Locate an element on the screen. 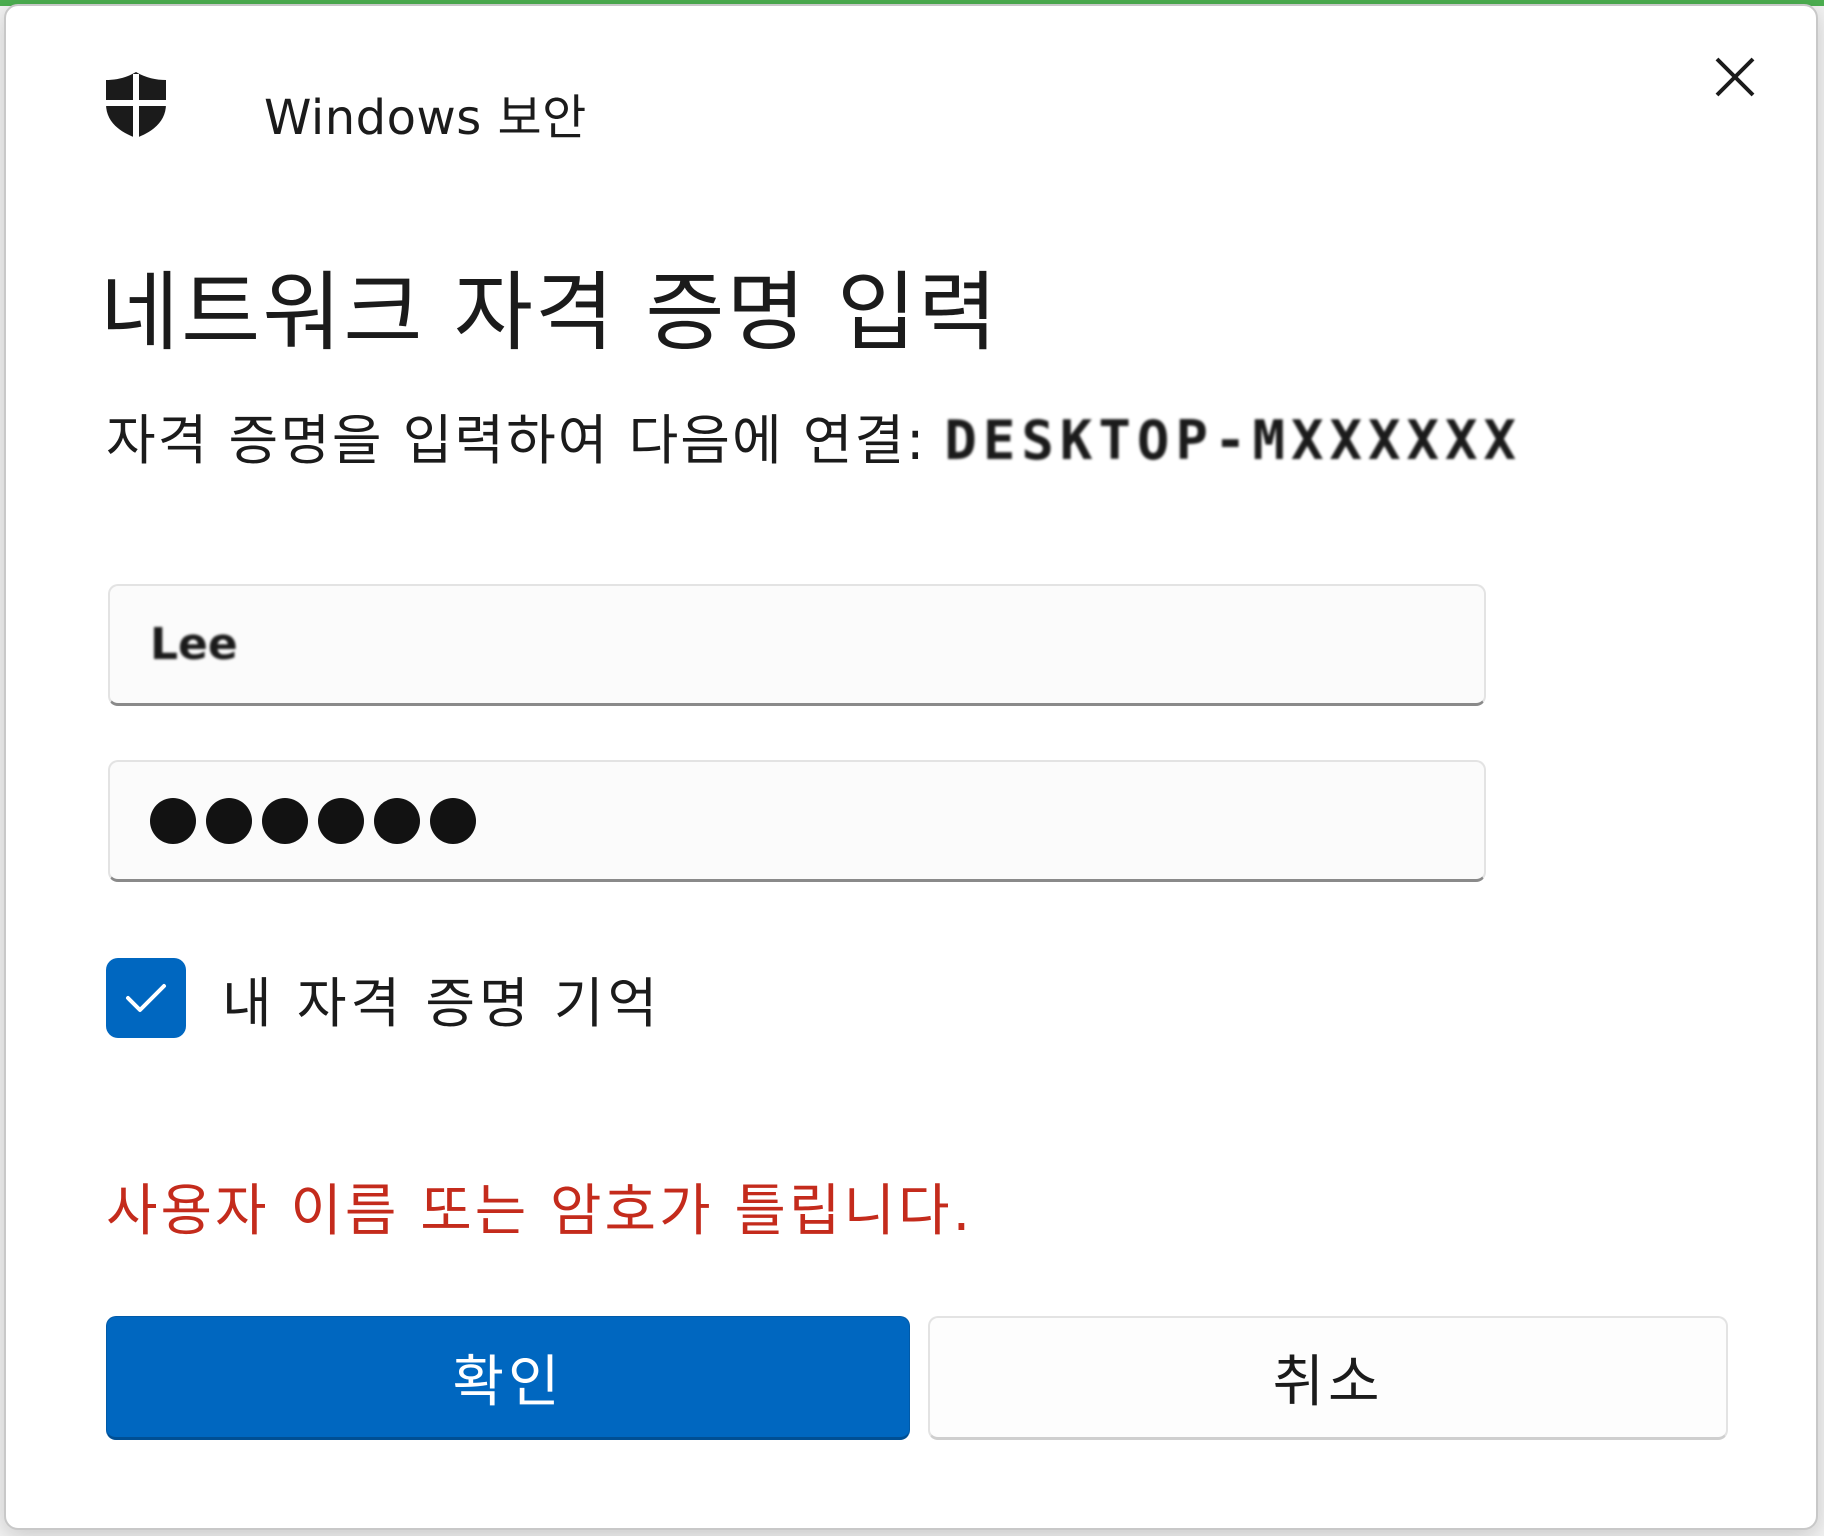 This screenshot has height=1536, width=1824. remember-label: 내 자격 증명 기억 is located at coordinates (442, 1003).